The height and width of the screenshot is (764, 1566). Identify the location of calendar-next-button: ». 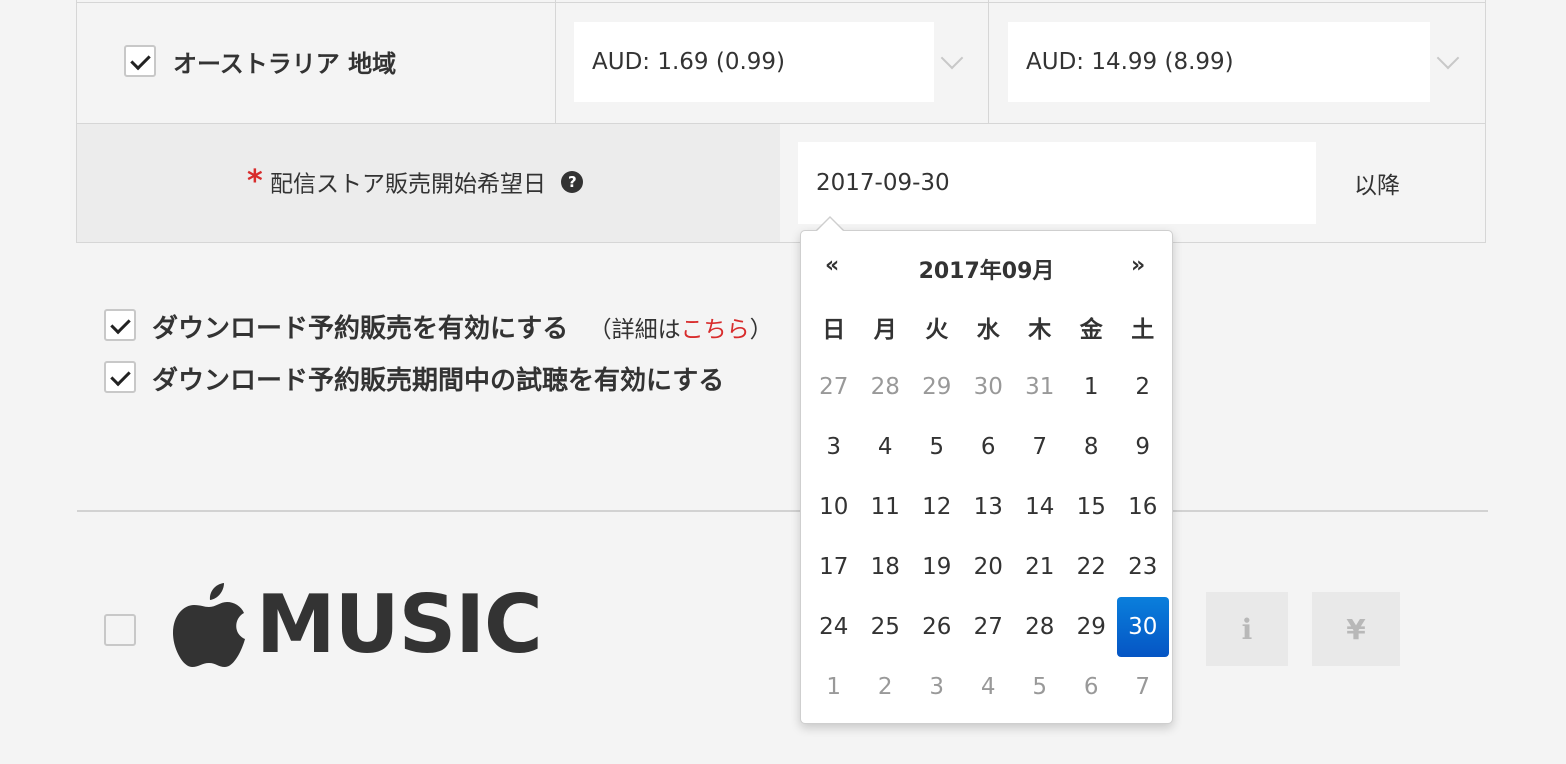
(1138, 265).